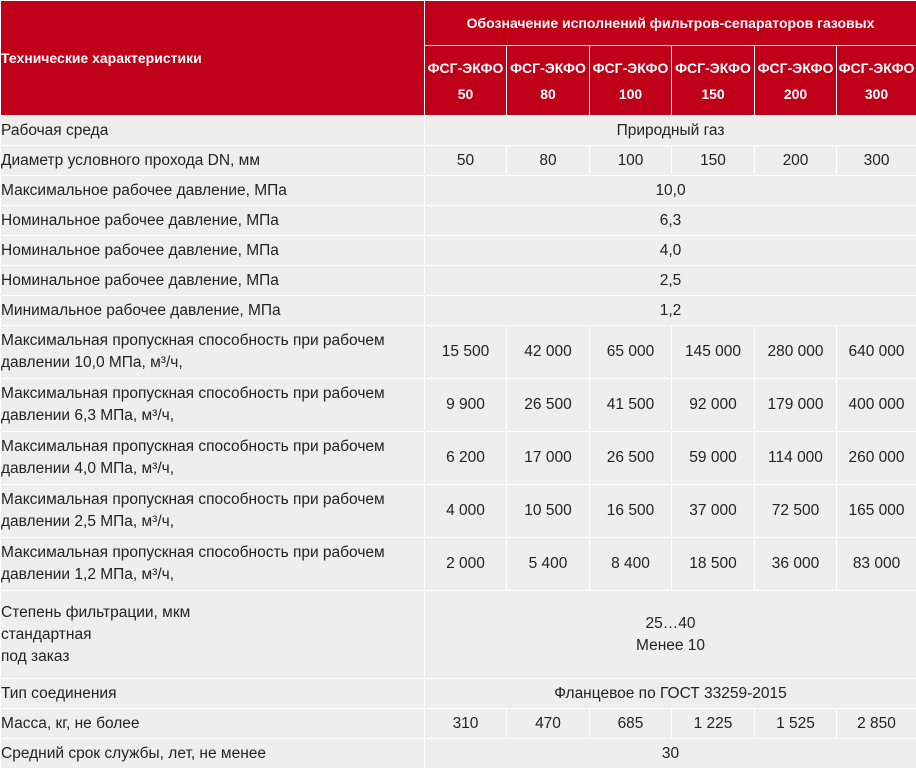  I want to click on cell-value: 80, so click(548, 161).